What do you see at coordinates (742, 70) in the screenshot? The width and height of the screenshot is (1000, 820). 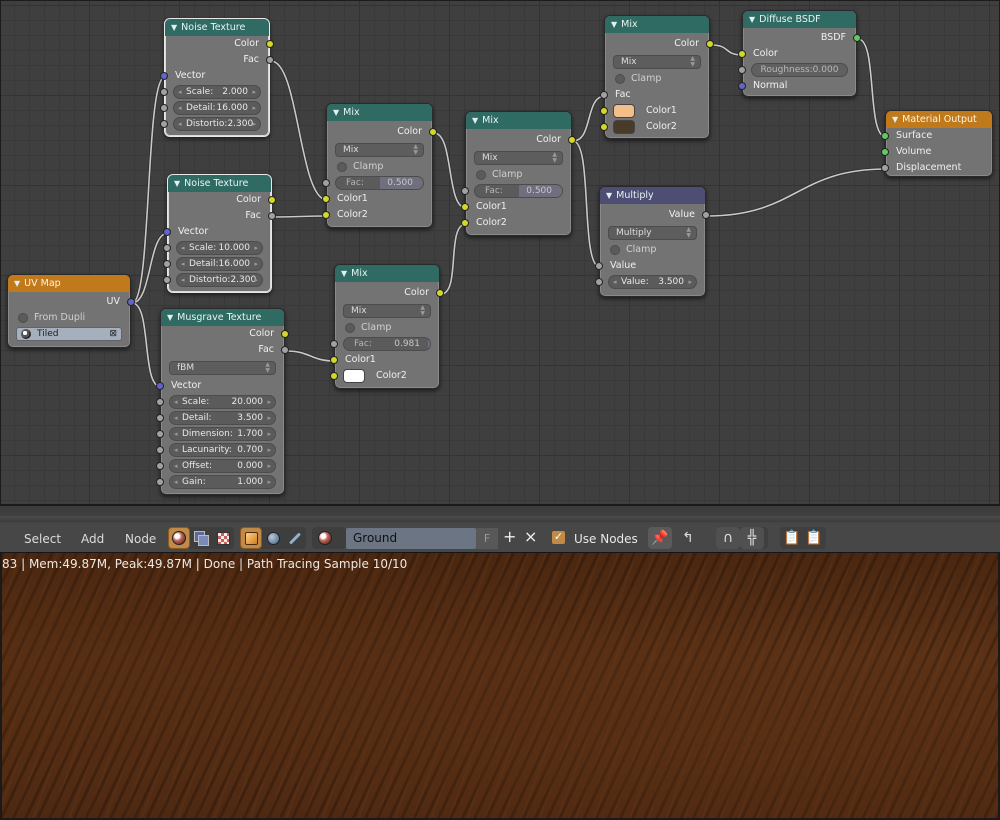 I see `socket-roughness-in` at bounding box center [742, 70].